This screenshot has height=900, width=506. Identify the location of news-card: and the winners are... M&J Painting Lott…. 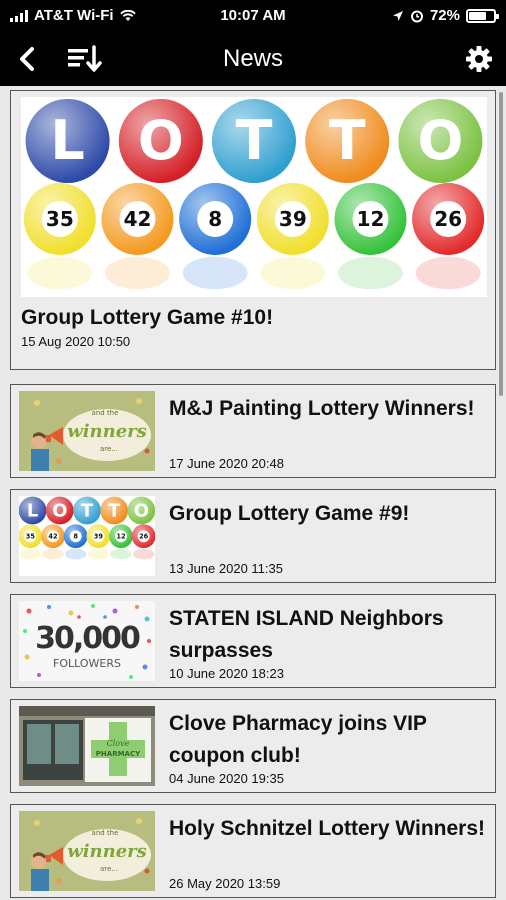
(253, 431).